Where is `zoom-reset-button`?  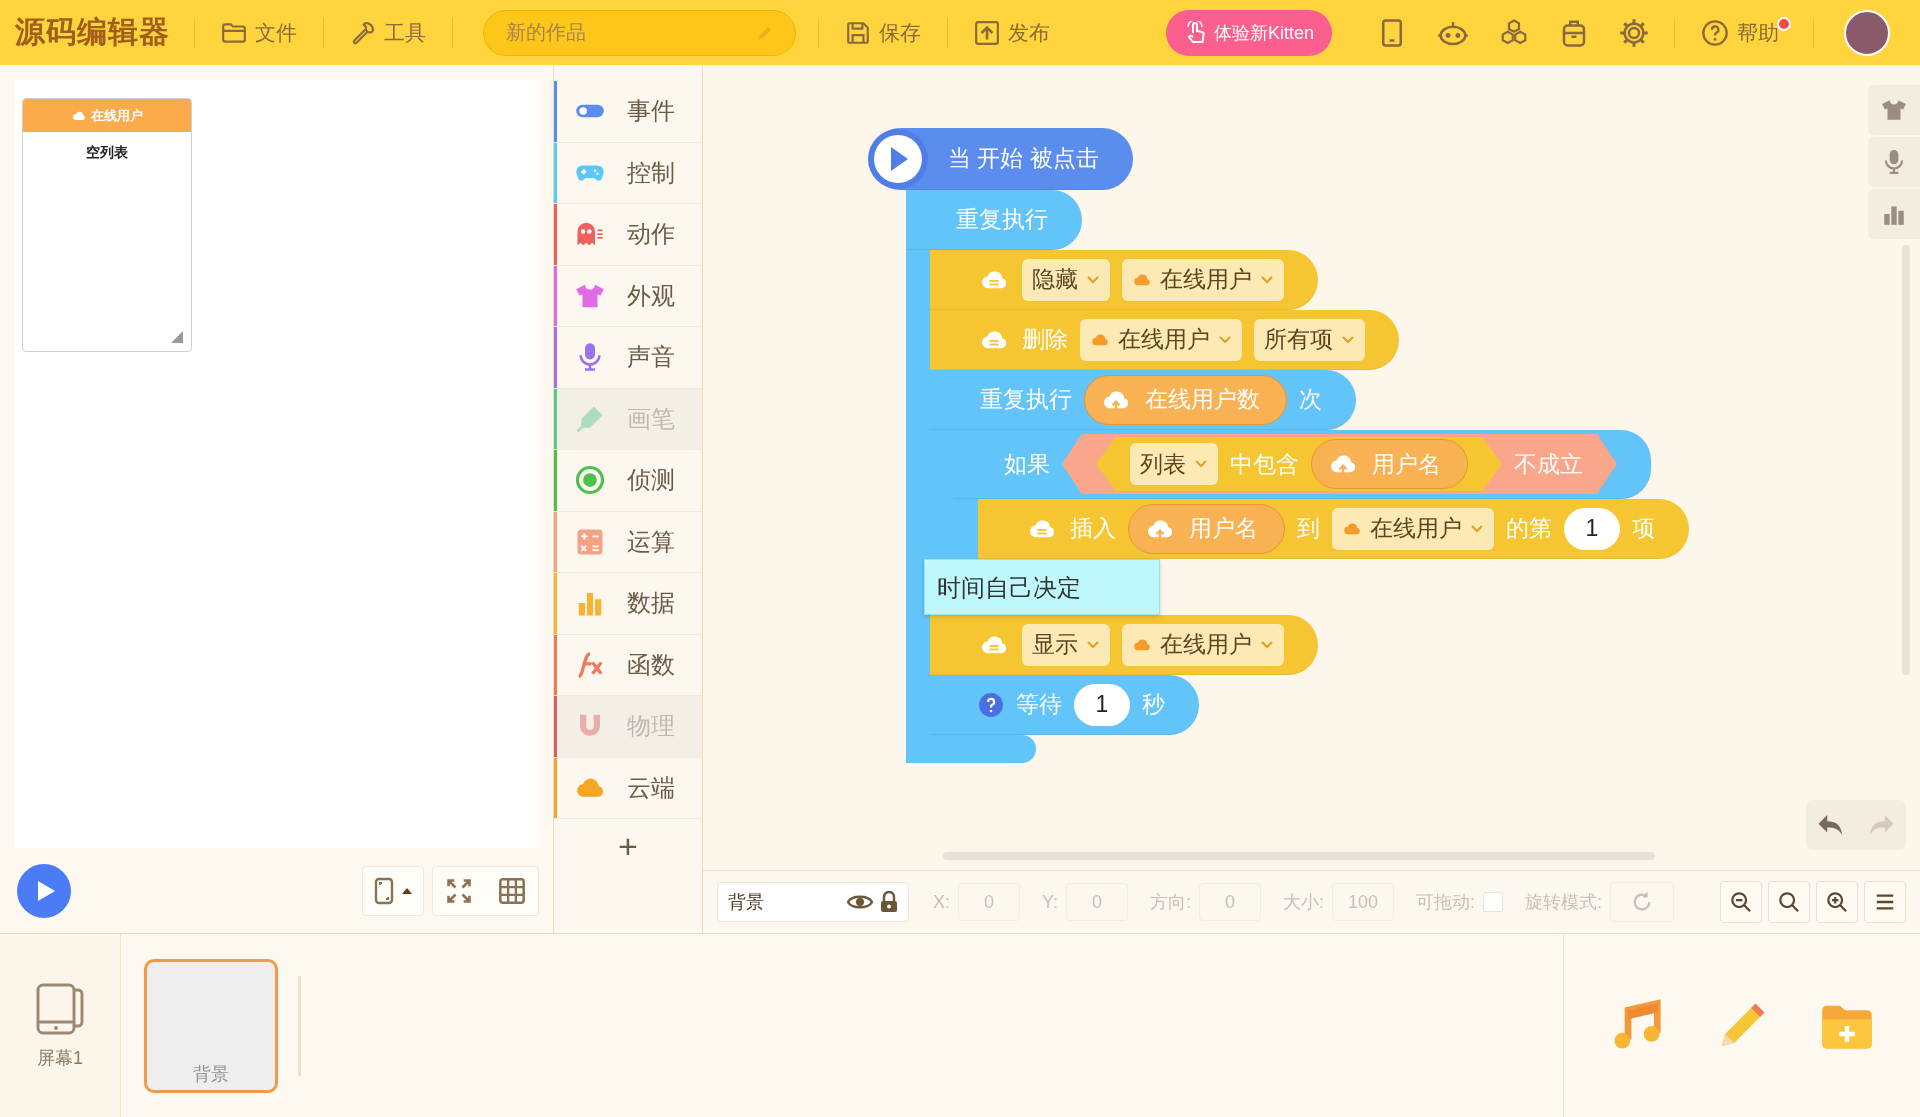 zoom-reset-button is located at coordinates (1789, 902).